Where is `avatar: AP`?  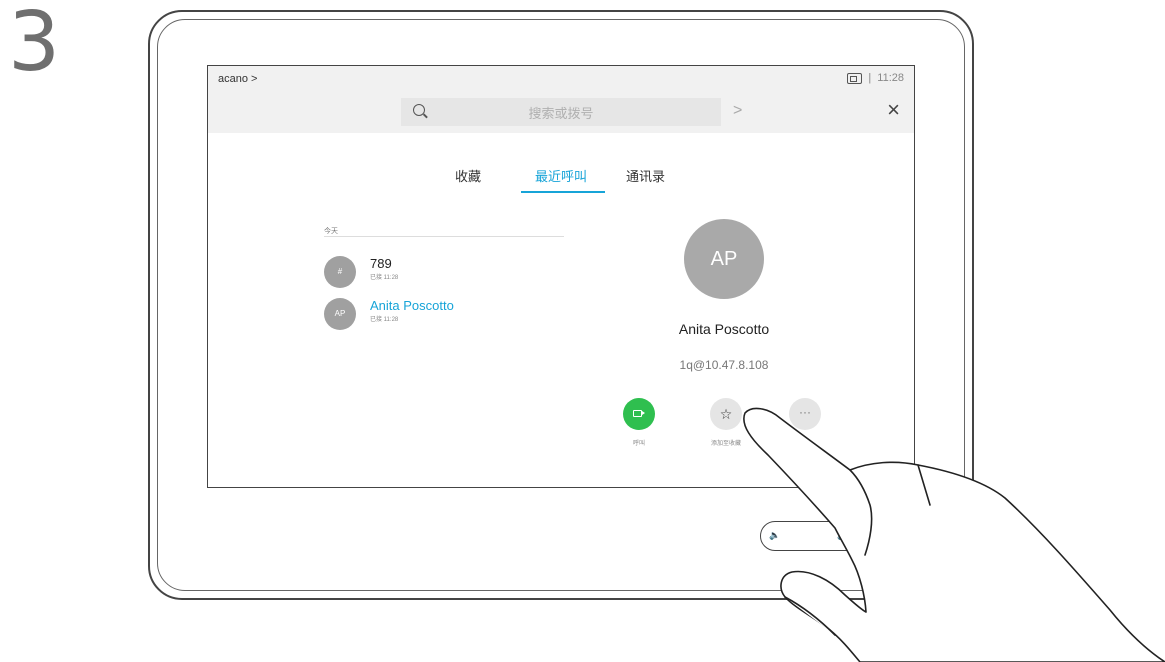
avatar: AP is located at coordinates (340, 314).